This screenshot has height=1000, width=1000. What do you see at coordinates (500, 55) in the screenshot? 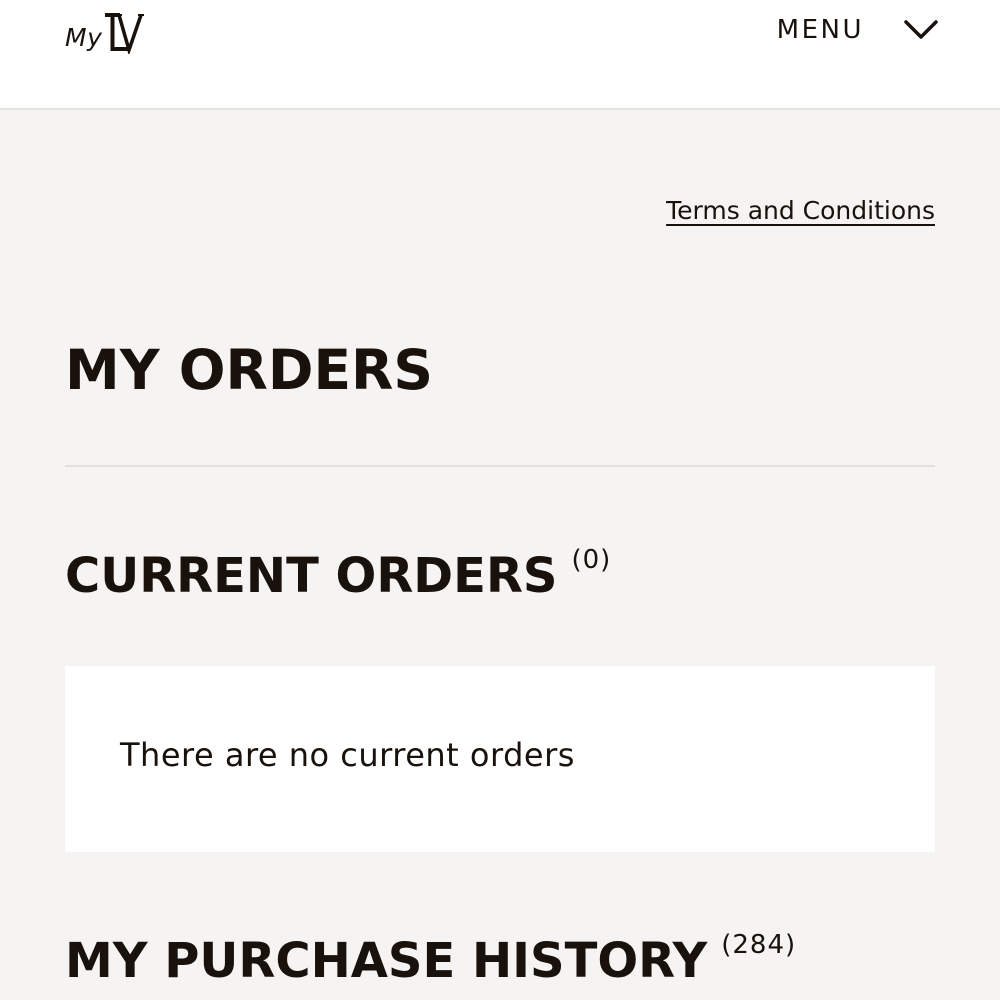
I see `app-header: My MENU` at bounding box center [500, 55].